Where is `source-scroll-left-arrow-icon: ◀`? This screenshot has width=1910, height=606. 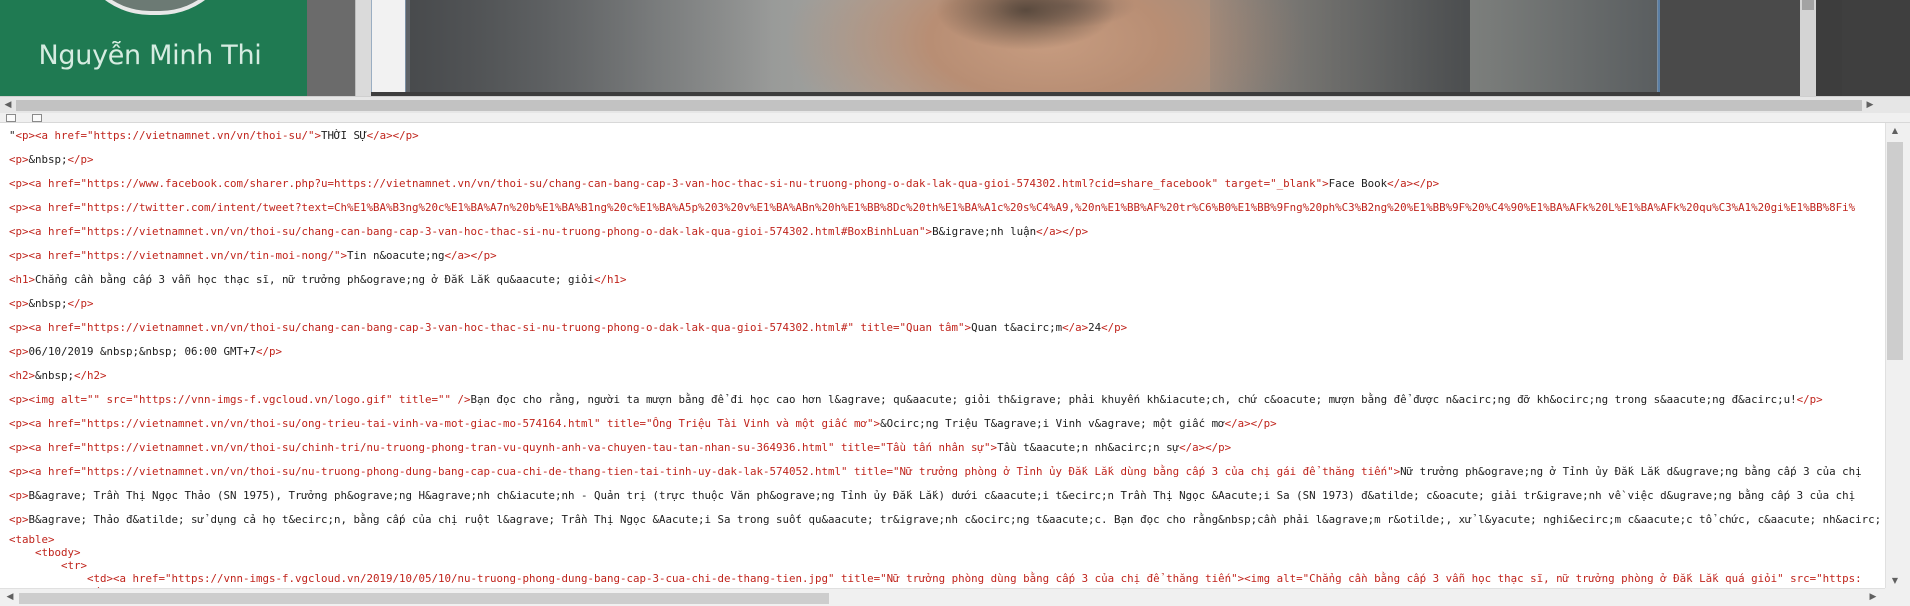
source-scroll-left-arrow-icon: ◀ is located at coordinates (10, 597).